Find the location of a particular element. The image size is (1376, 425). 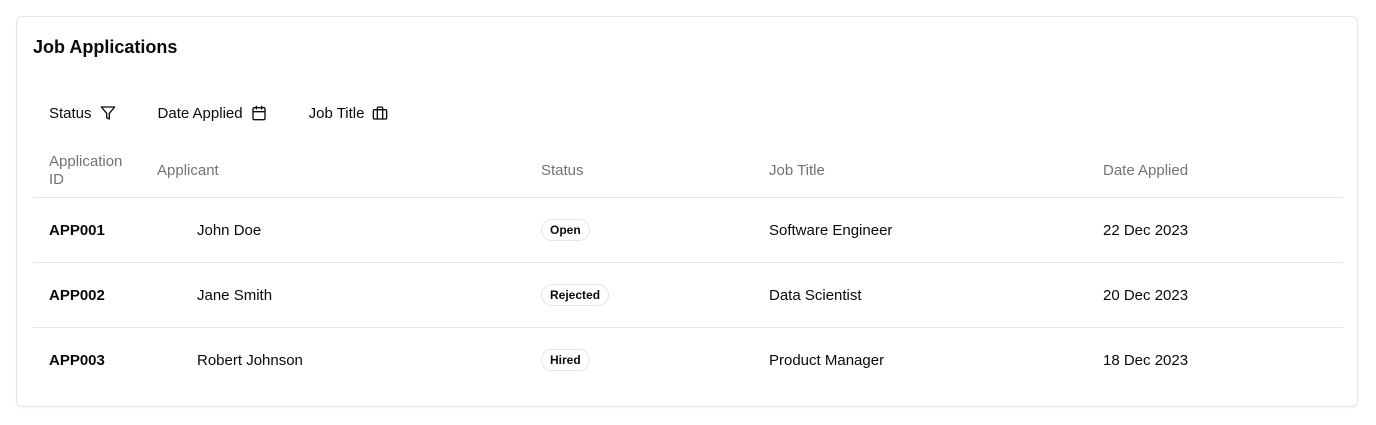

status-filter-button: Status is located at coordinates (82, 113).